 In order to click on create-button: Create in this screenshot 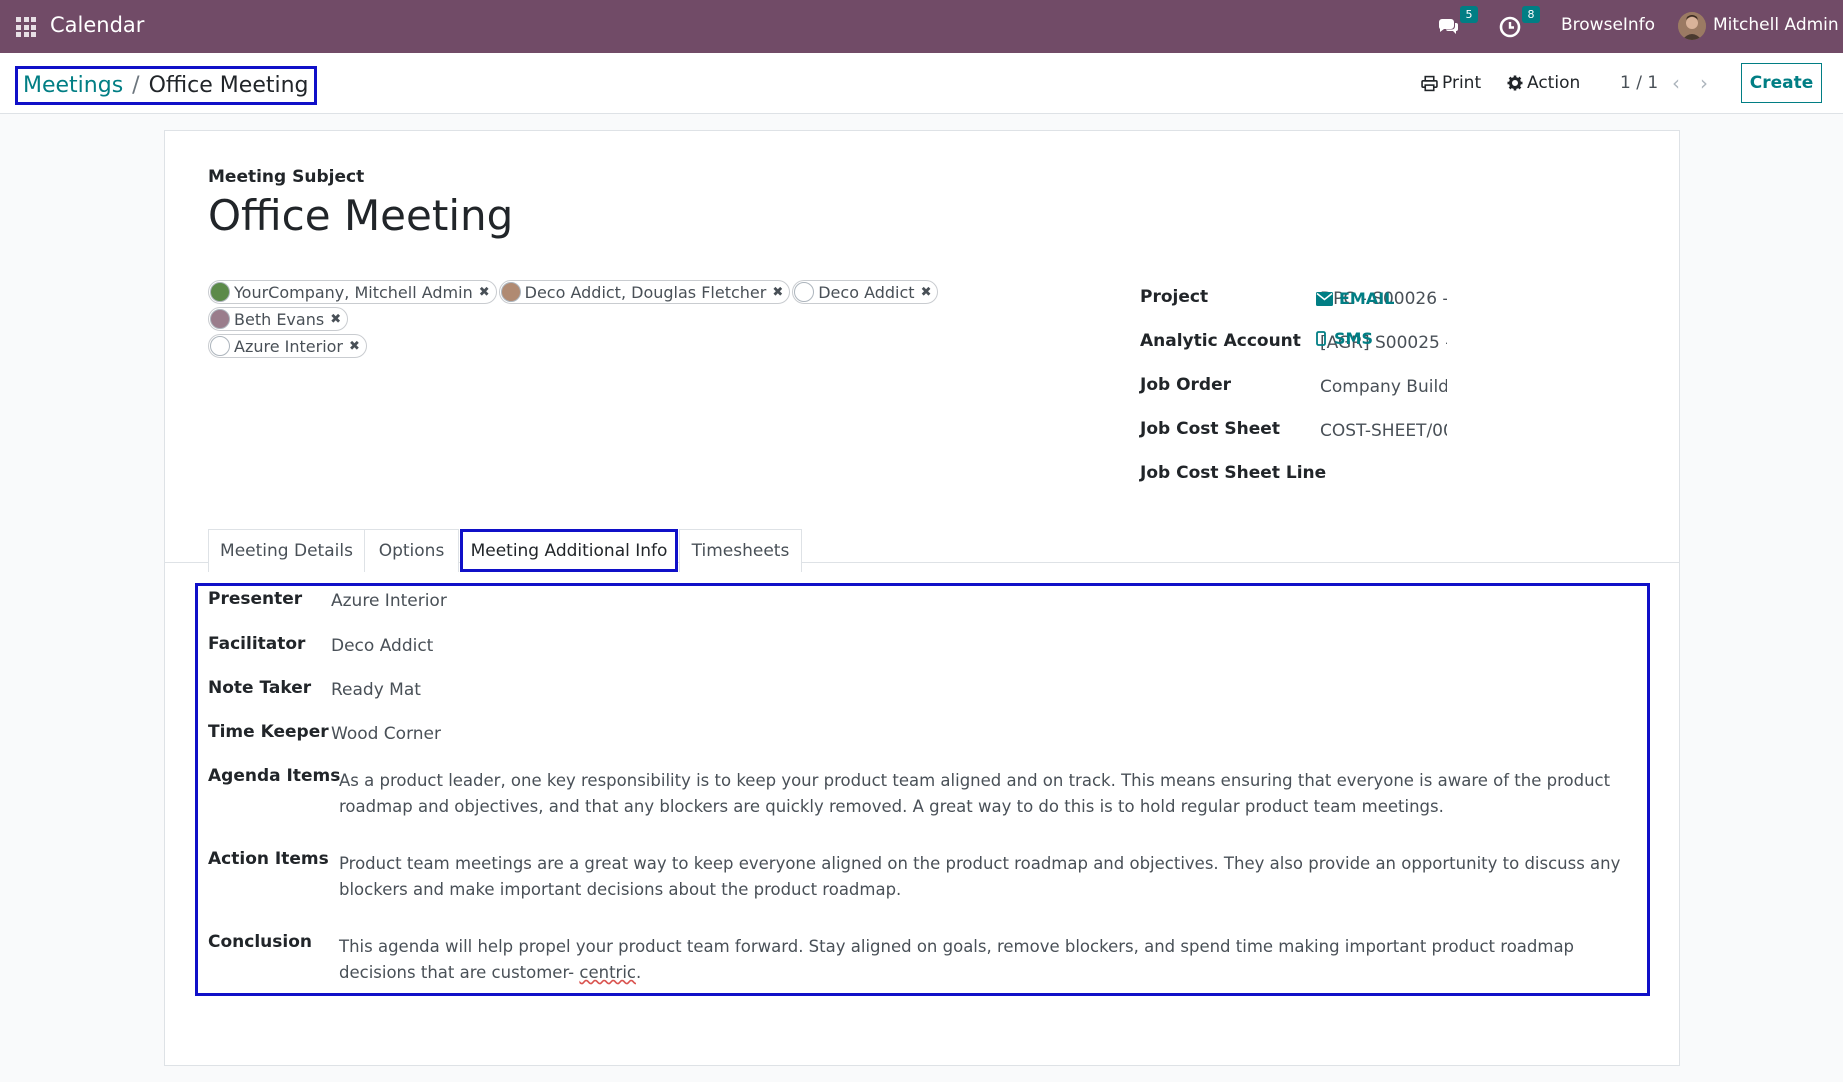, I will do `click(1781, 83)`.